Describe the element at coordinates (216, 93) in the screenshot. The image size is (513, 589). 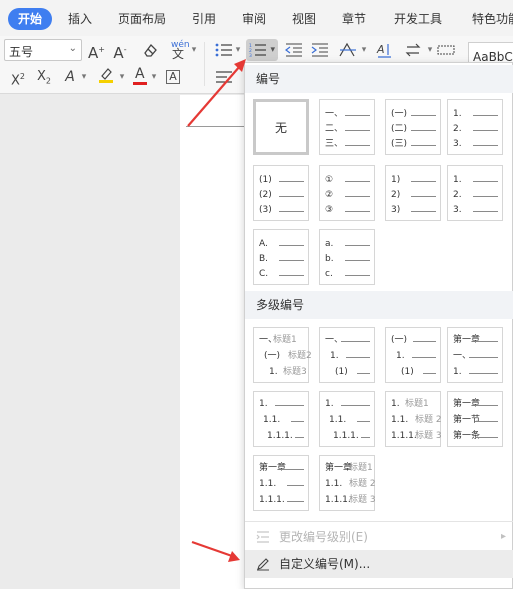
I see `annotation-arrow` at that location.